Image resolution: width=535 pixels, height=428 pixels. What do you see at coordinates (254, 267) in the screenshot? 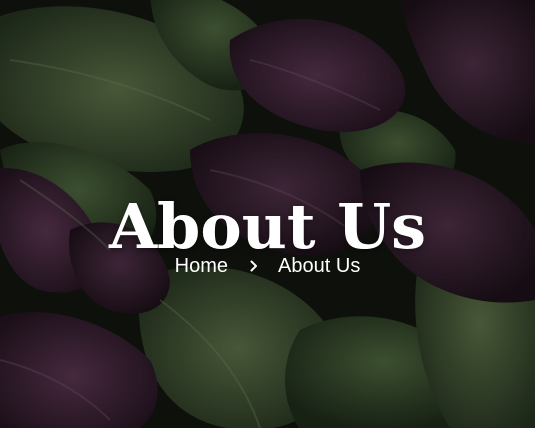
I see `chevron-right-icon` at bounding box center [254, 267].